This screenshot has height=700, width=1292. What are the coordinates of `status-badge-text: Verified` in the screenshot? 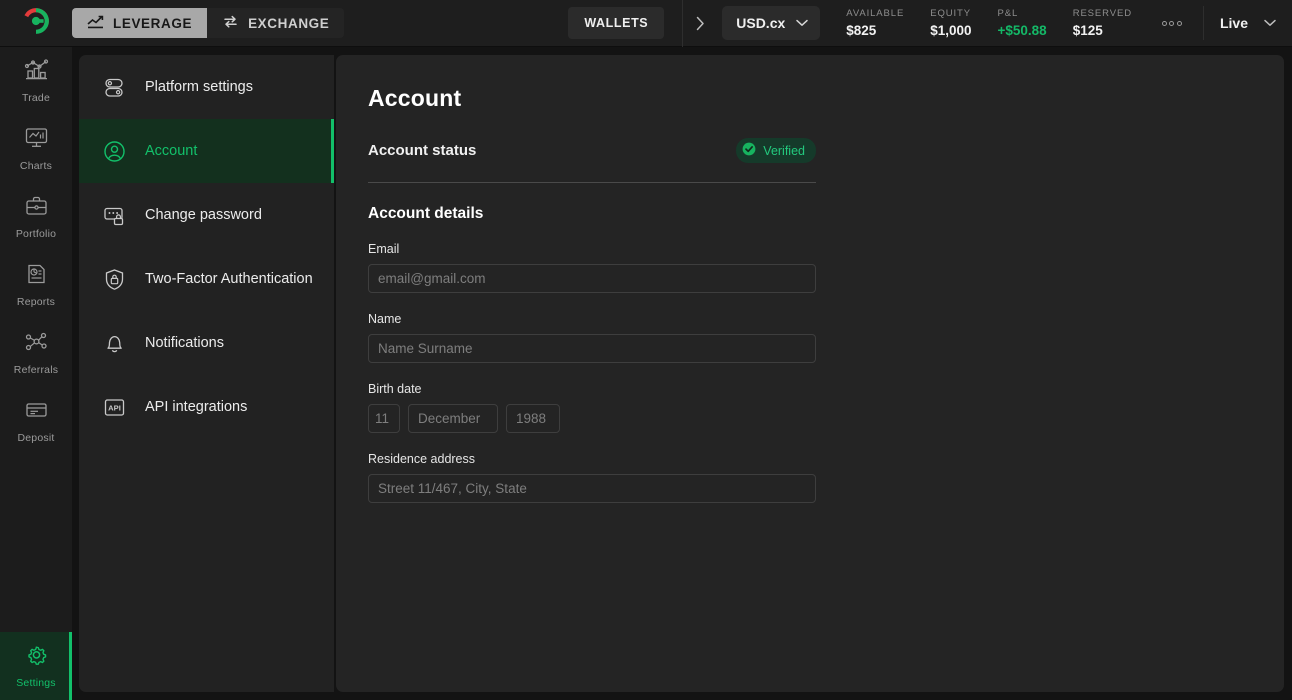 It's located at (784, 150).